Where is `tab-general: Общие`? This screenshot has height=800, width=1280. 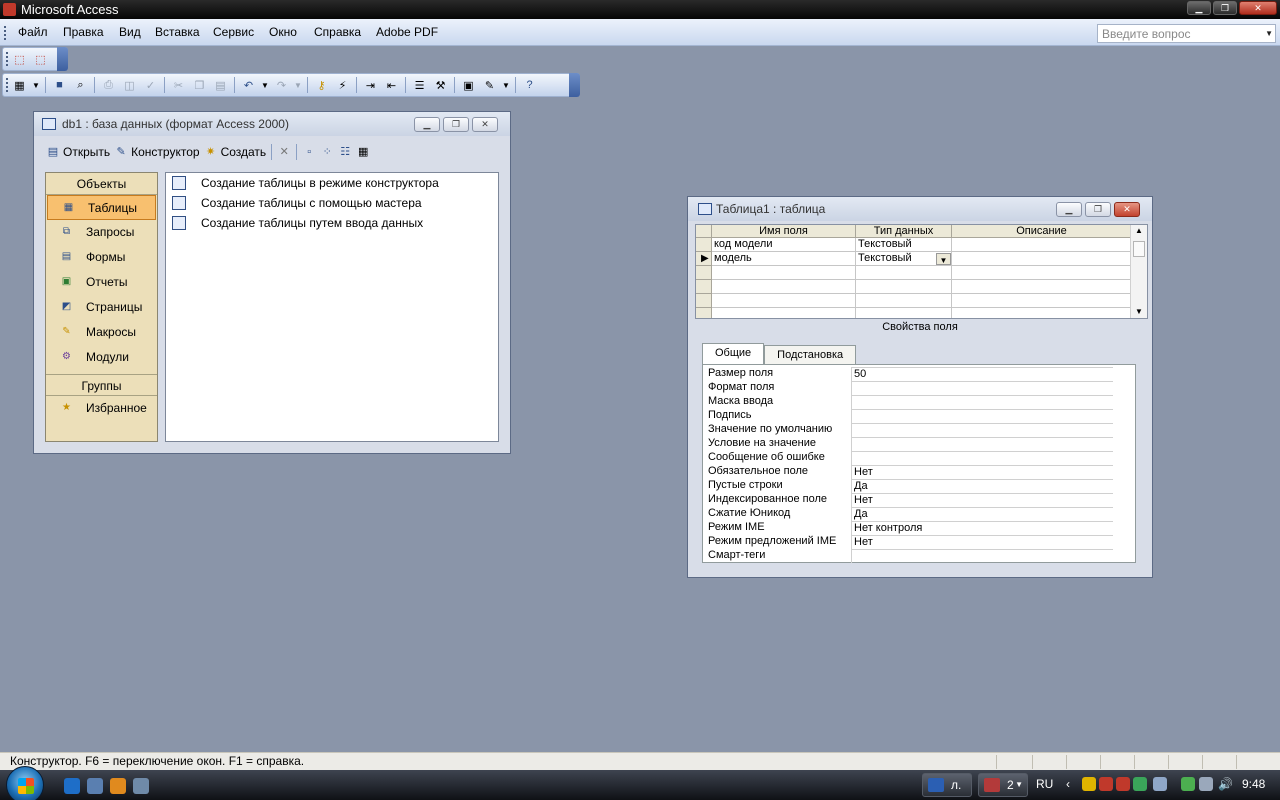
tab-general: Общие is located at coordinates (733, 354).